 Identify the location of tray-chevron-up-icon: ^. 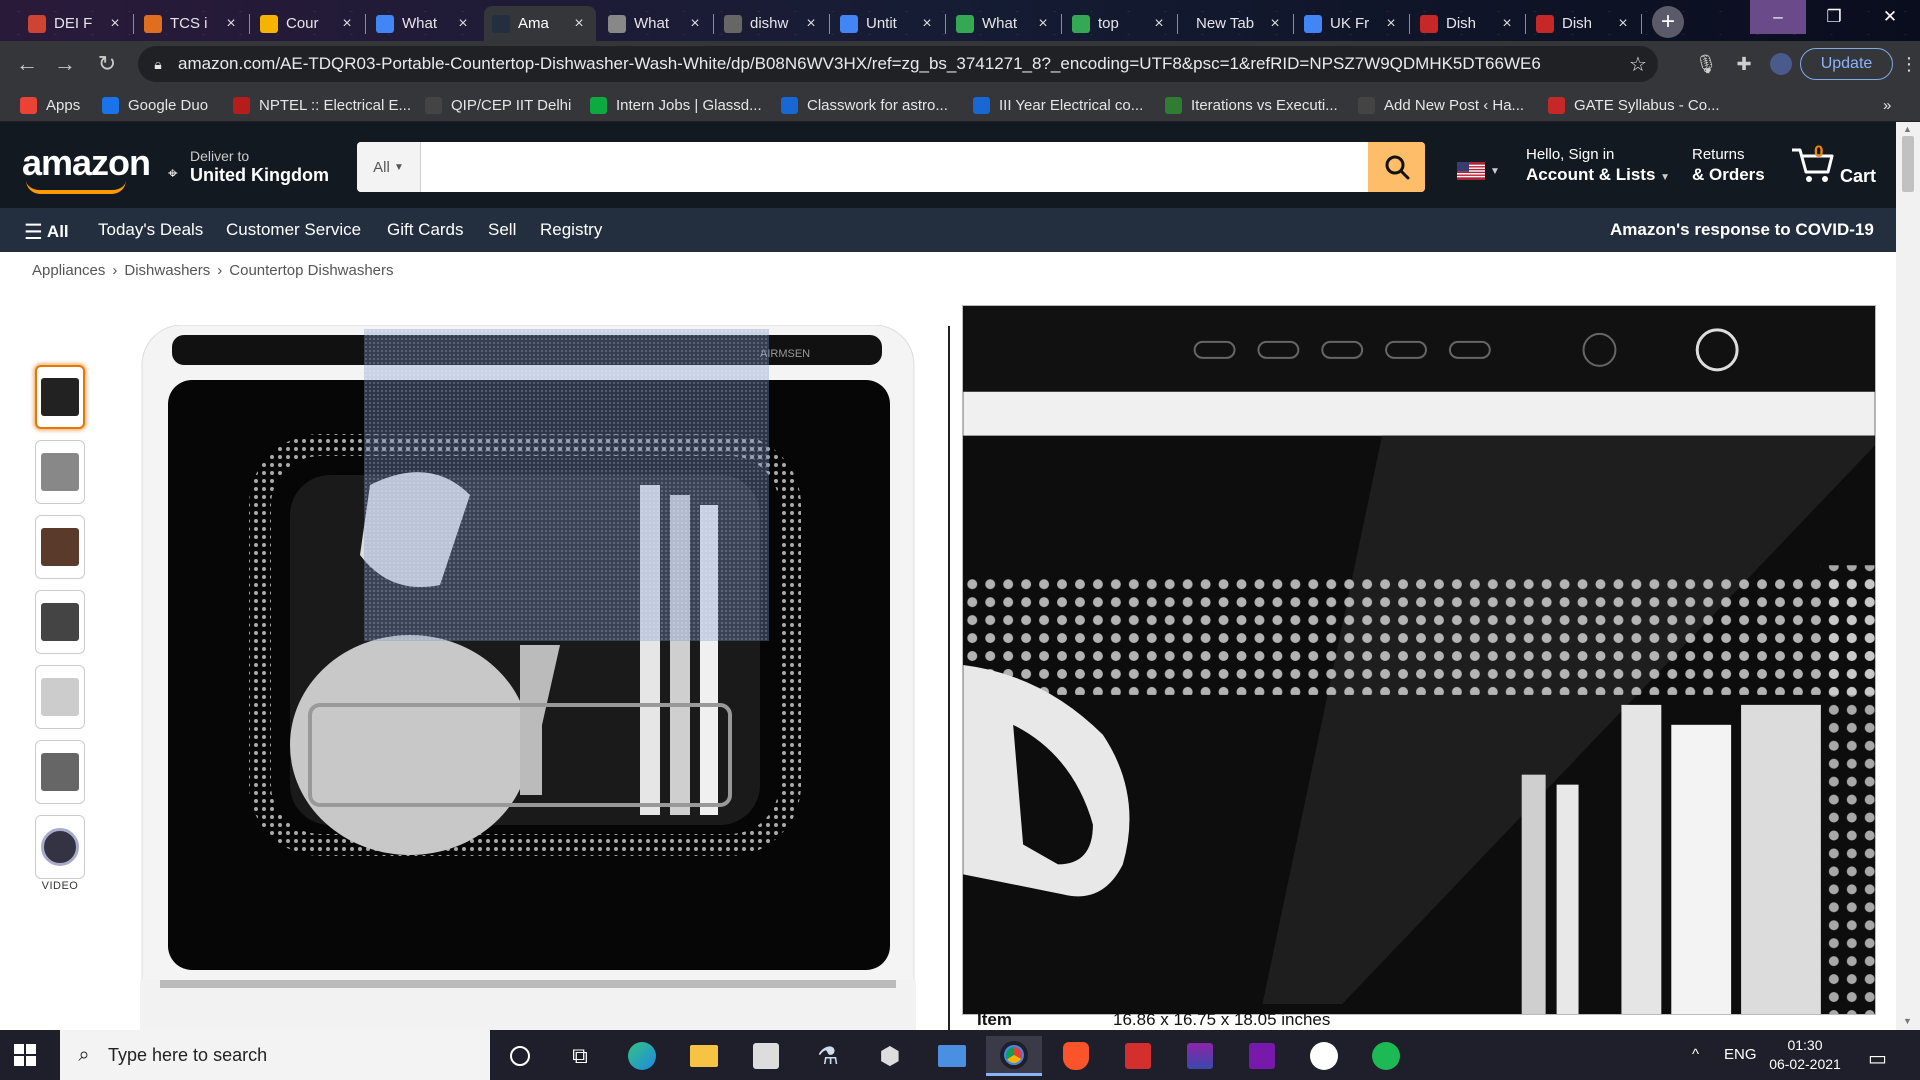
(1695, 1054).